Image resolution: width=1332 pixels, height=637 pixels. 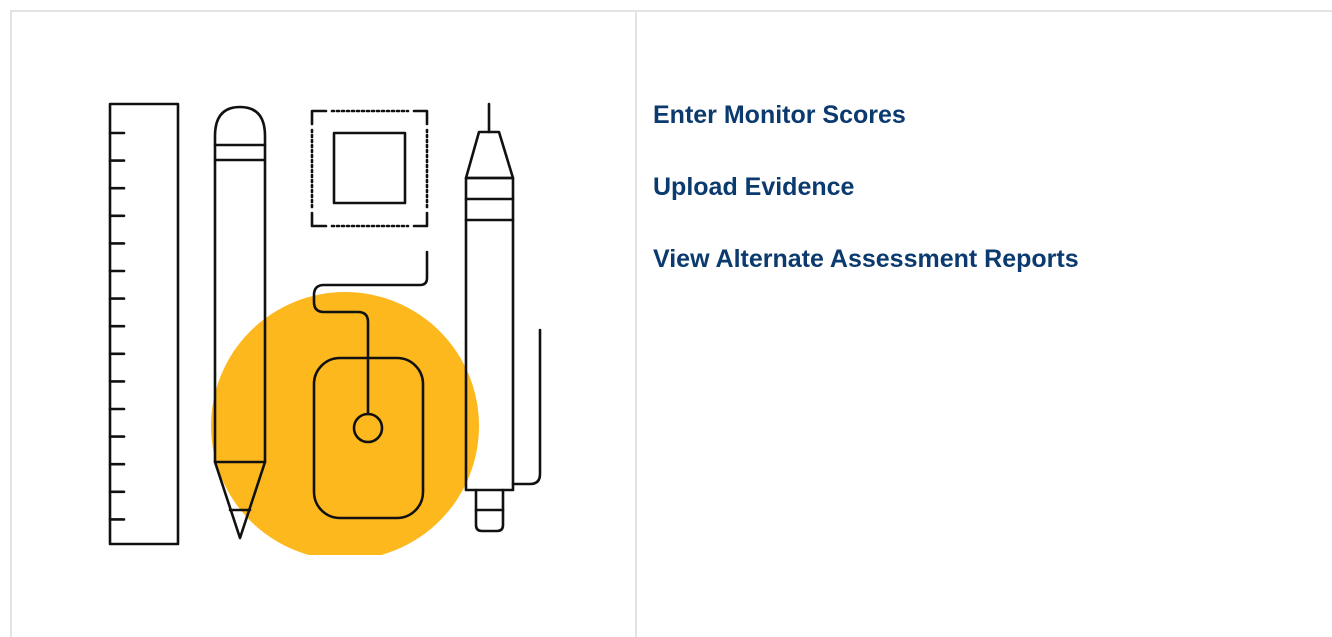 I want to click on view-alternate-assessment-reports-link: View Alternate Assessment Reports, so click(x=866, y=259).